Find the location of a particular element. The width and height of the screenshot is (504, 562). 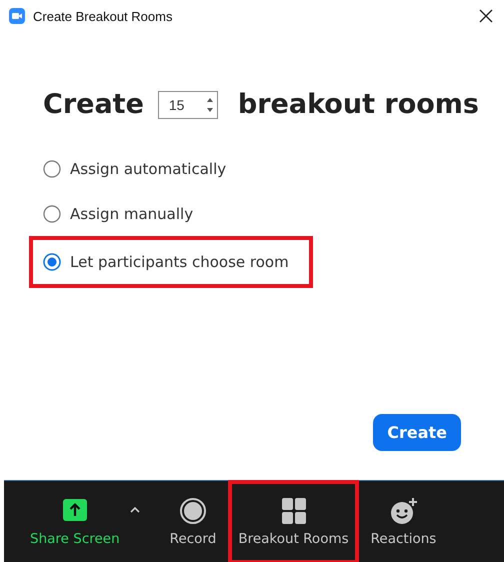

heading-text: Create is located at coordinates (93, 104).